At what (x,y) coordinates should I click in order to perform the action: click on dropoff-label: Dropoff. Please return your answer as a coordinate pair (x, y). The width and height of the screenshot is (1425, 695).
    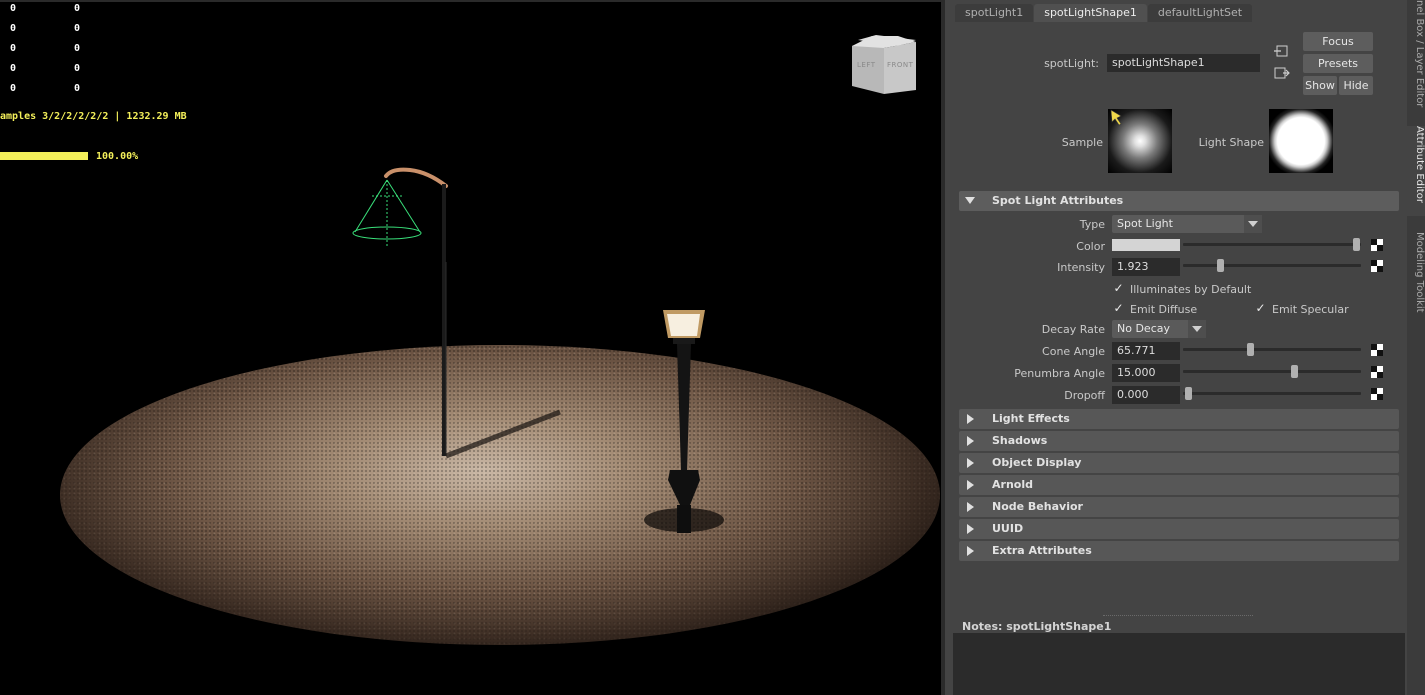
    Looking at the image, I should click on (1084, 395).